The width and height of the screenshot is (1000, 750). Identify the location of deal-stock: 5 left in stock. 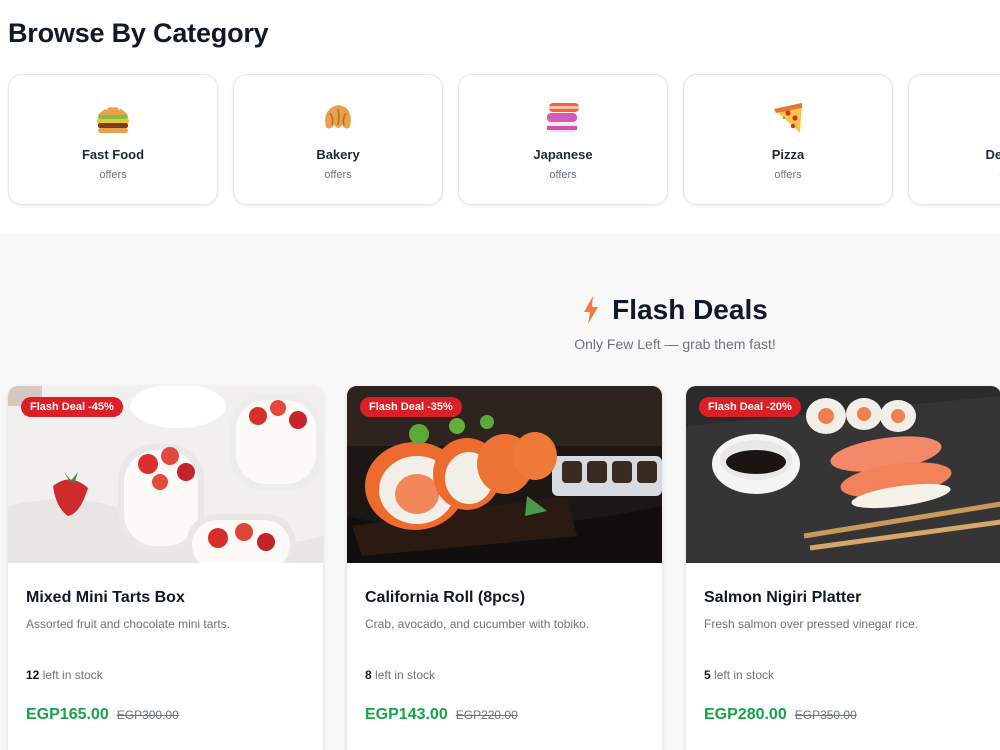
(739, 675).